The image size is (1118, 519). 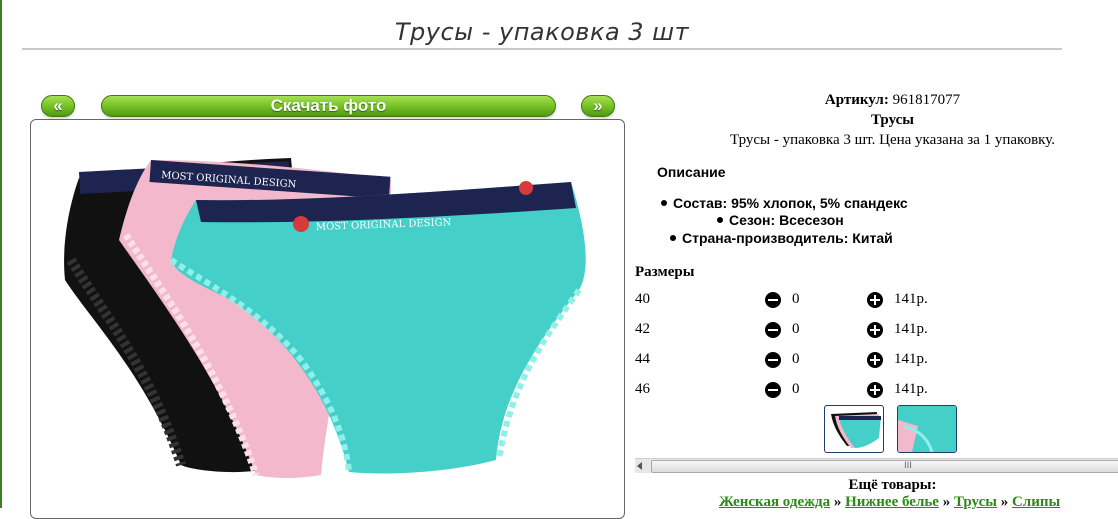 I want to click on more-products-heading: Ещё товары:, so click(x=892, y=485).